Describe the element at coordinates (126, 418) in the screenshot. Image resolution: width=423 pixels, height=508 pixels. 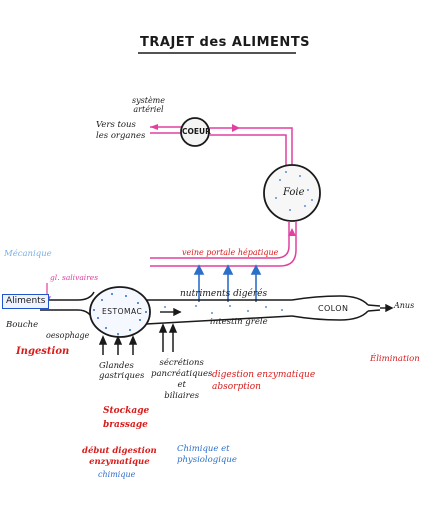
I see `label-storage: Stockage brassage` at that location.